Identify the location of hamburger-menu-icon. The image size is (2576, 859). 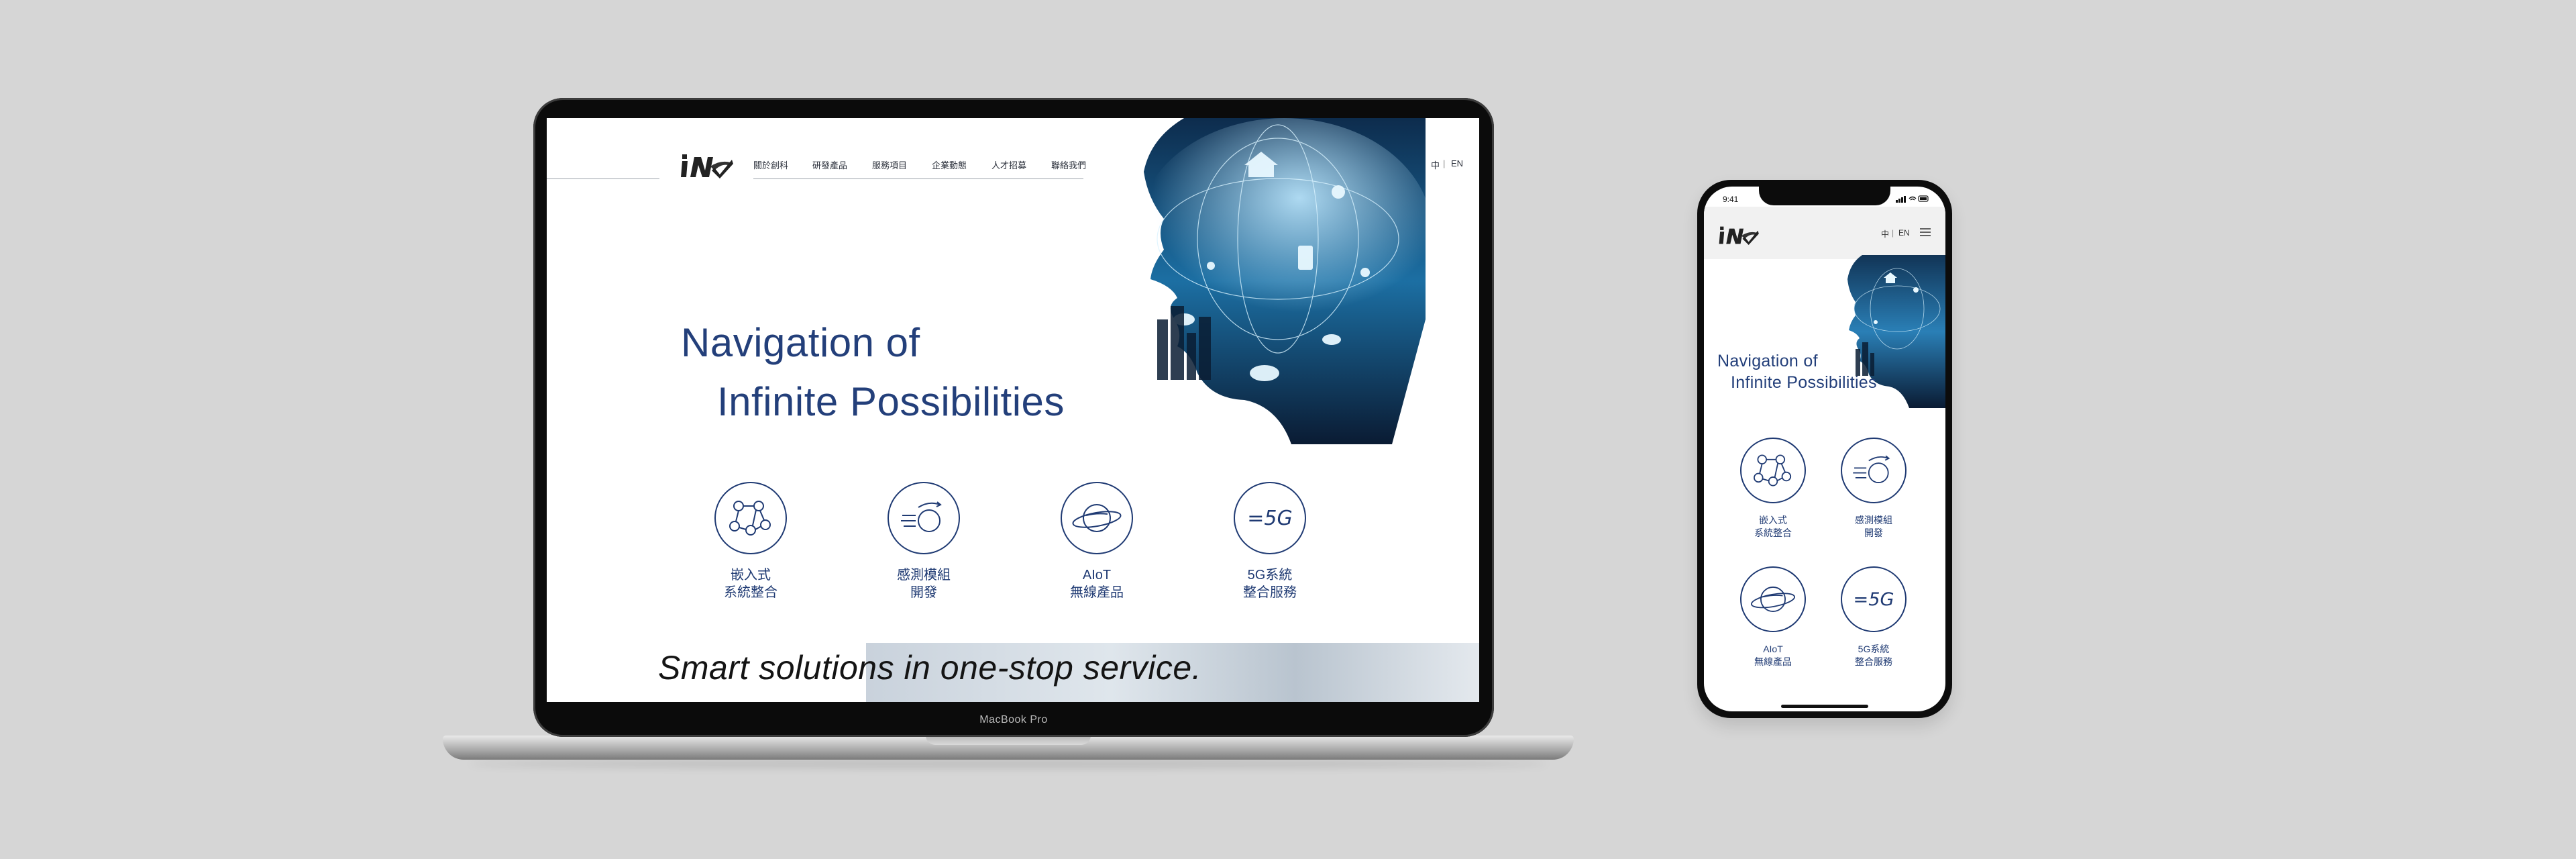
(1925, 233).